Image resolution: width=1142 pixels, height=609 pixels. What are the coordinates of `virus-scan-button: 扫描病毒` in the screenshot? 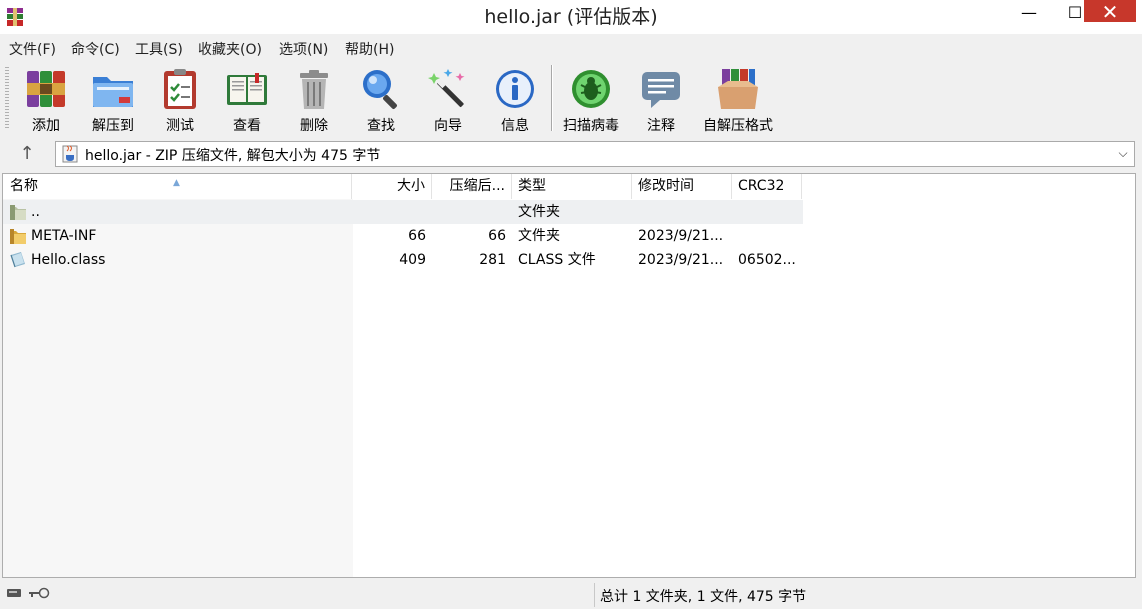 It's located at (591, 100).